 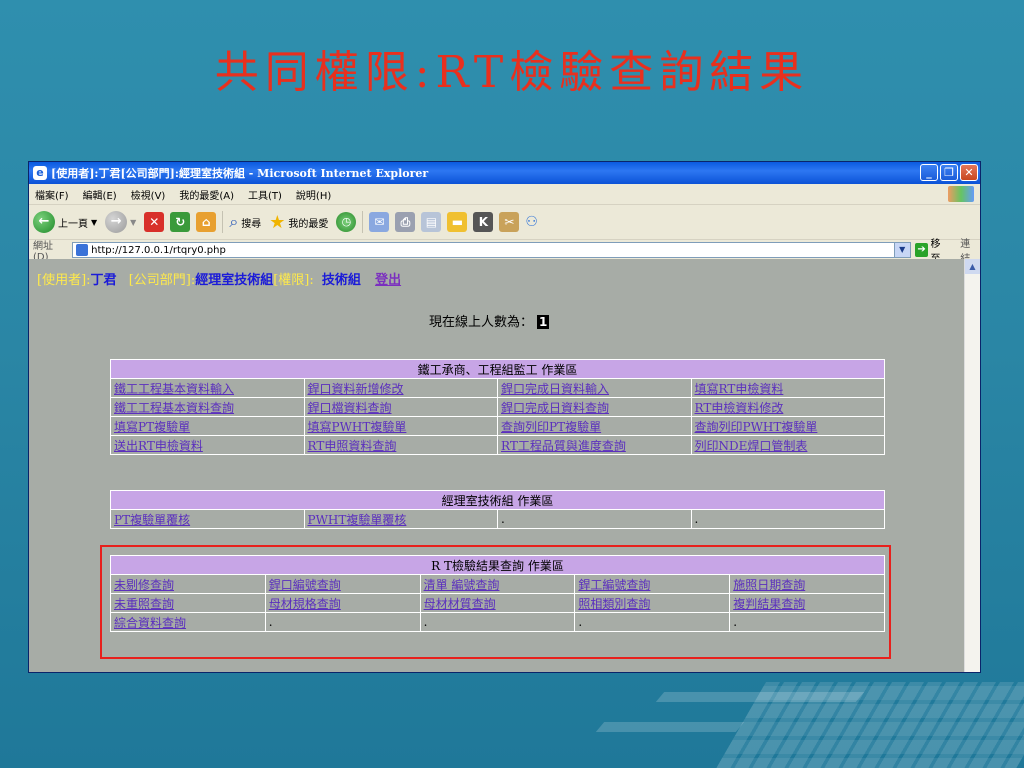 I want to click on mail-icon: ✉, so click(x=379, y=222).